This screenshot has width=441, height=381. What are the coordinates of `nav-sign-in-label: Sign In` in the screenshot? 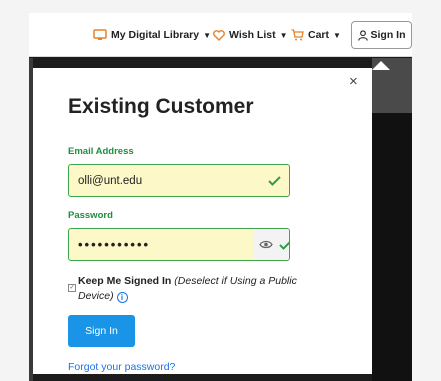 It's located at (388, 35).